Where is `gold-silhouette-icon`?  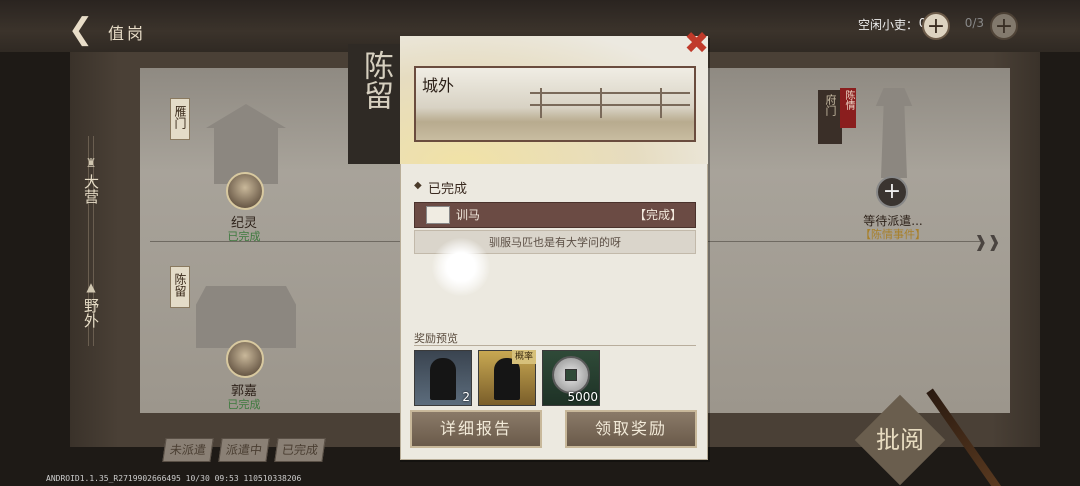 gold-silhouette-icon is located at coordinates (507, 379).